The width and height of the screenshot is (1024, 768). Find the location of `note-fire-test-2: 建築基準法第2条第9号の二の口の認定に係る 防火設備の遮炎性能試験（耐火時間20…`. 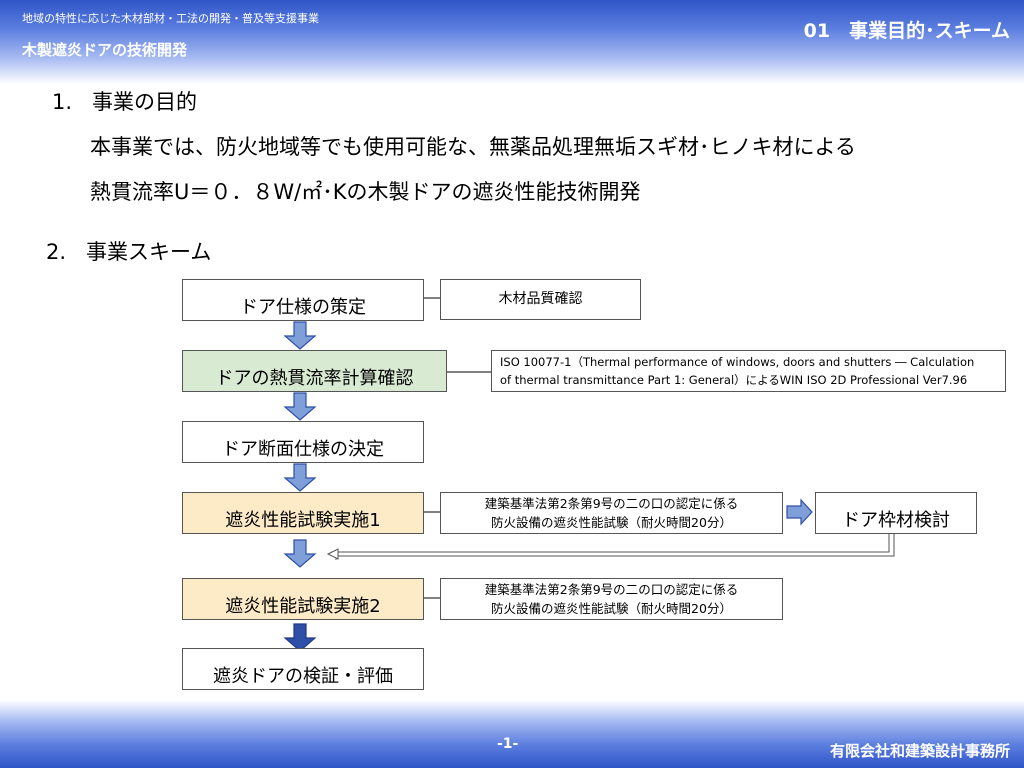

note-fire-test-2: 建築基準法第2条第9号の二の口の認定に係る 防火設備の遮炎性能試験（耐火時間20… is located at coordinates (611, 599).